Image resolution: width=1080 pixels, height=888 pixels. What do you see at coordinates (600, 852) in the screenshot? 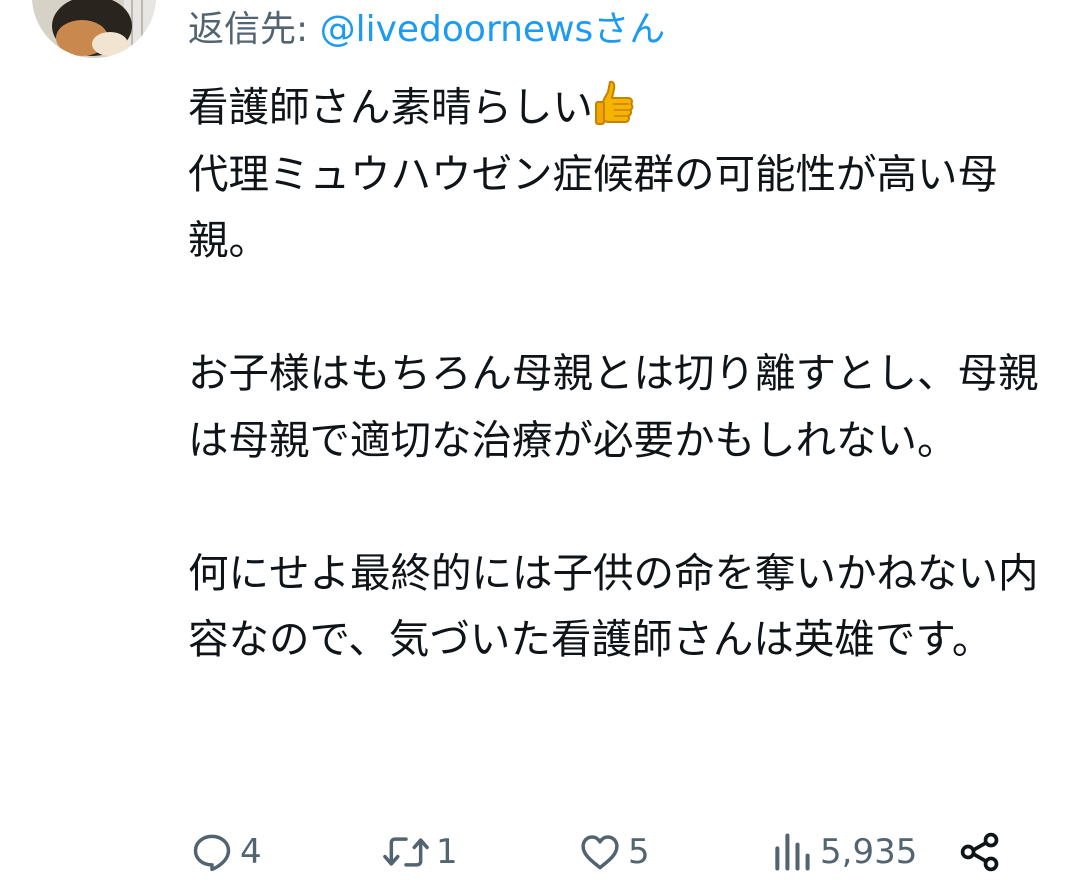
I see `heart-icon` at bounding box center [600, 852].